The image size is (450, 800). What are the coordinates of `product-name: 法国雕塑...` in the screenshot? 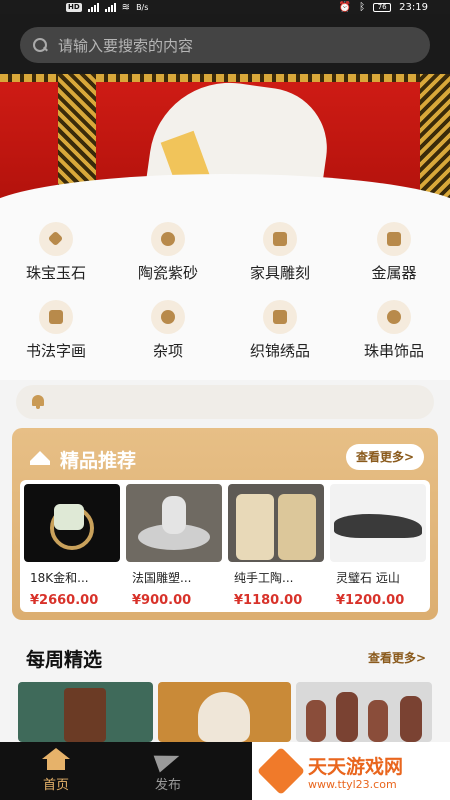 It's located at (162, 578).